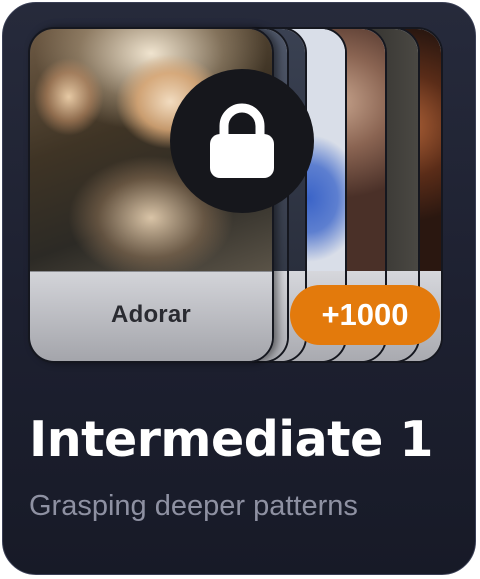  I want to click on word-label: Adorar, so click(151, 314).